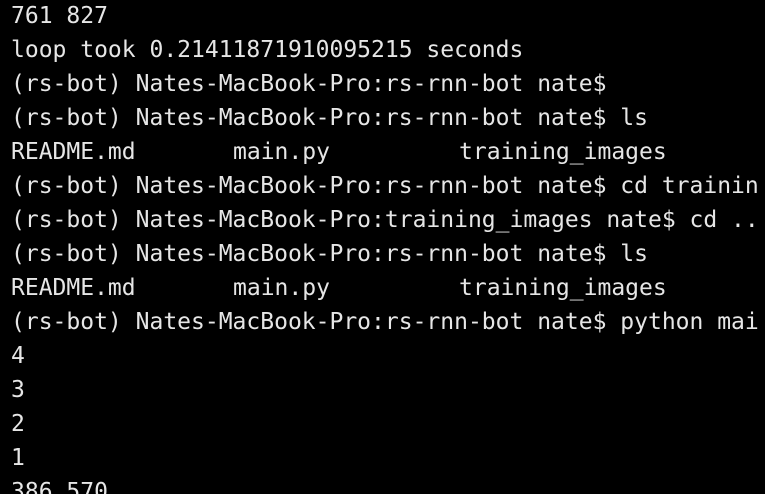  I want to click on output-line: 2, so click(18, 424).